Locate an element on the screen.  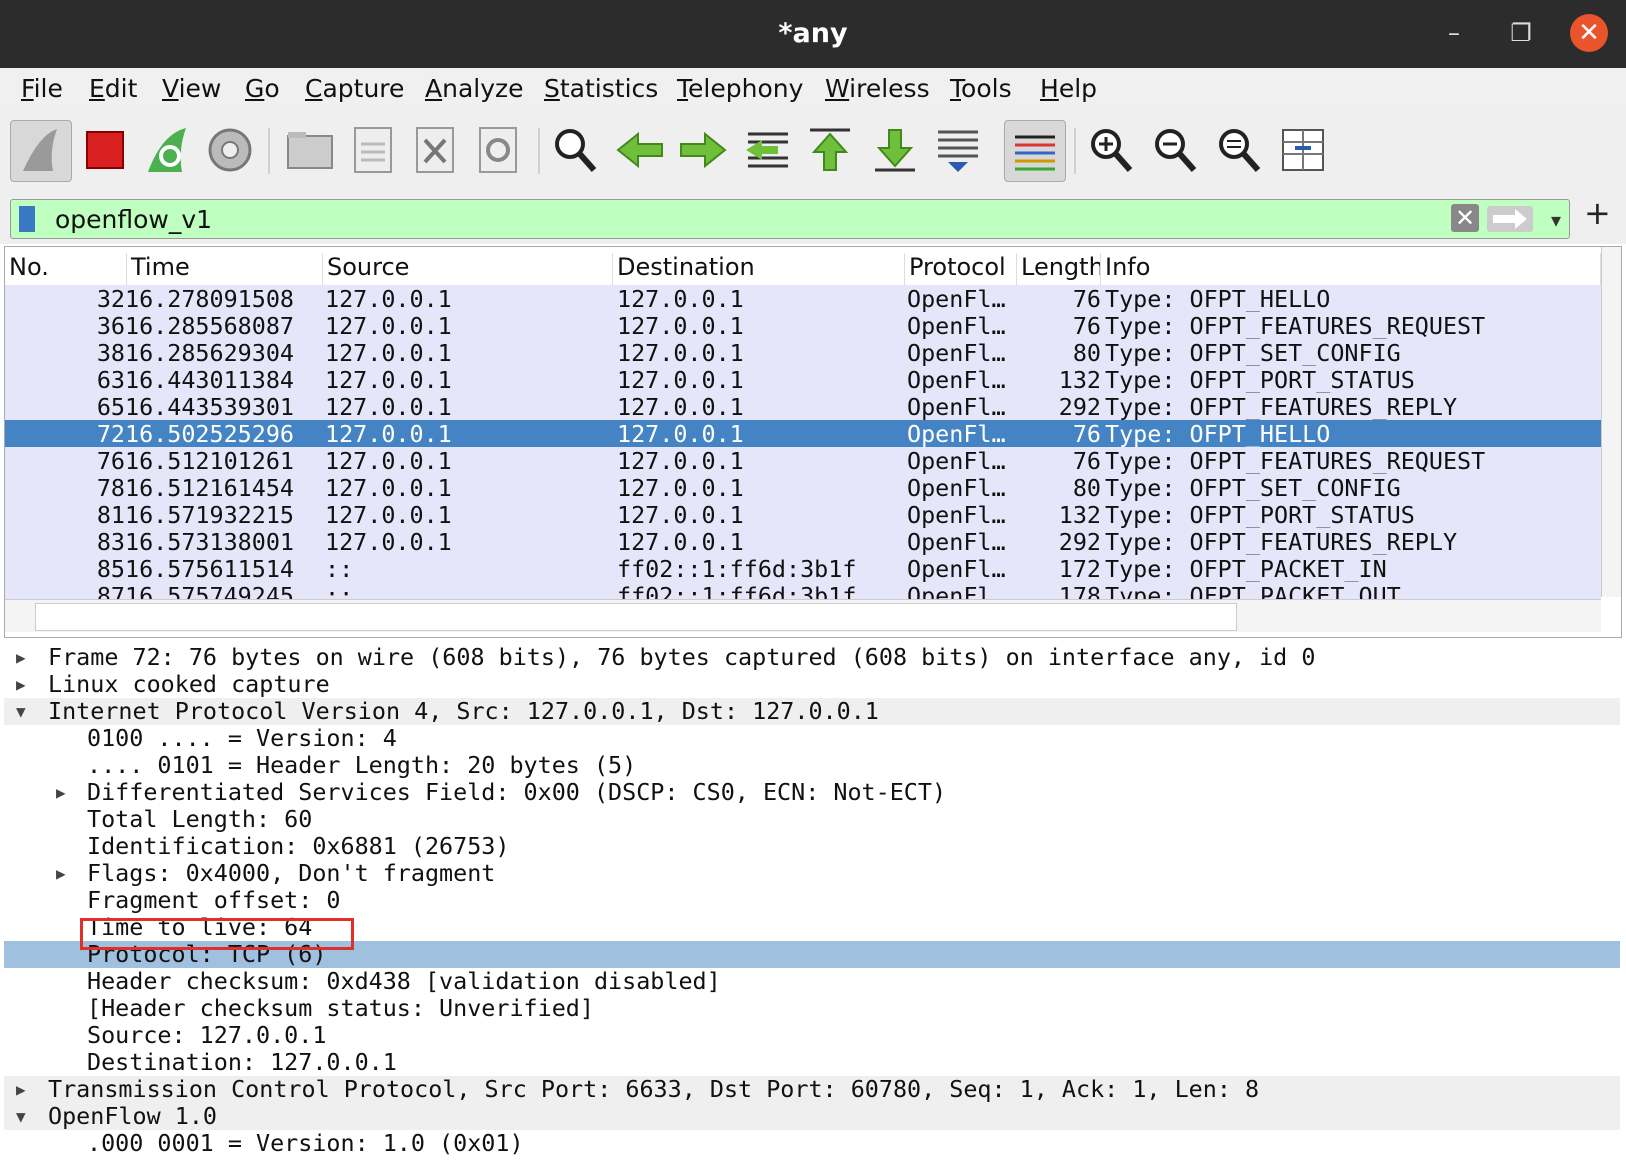
detail-tree-item: ▼ OpenFlow 1.0 is located at coordinates (812, 1116).